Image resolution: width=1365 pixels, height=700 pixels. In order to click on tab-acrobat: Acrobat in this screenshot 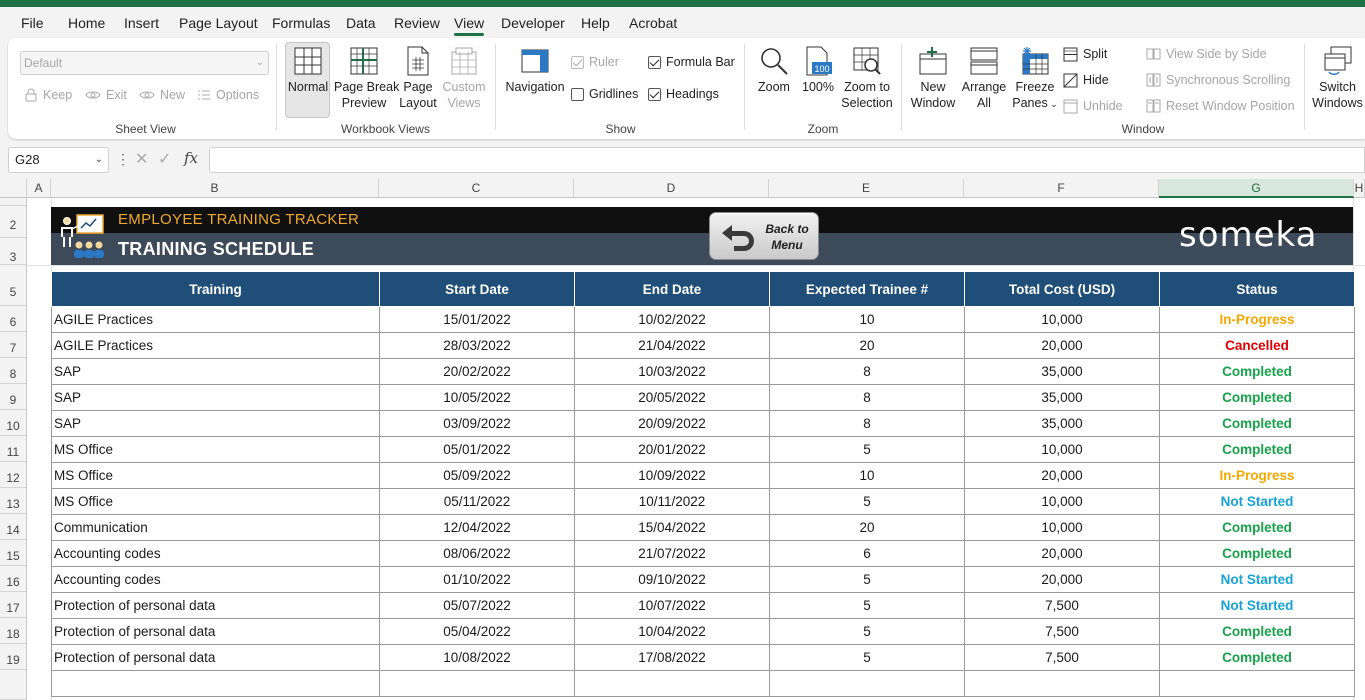, I will do `click(653, 22)`.